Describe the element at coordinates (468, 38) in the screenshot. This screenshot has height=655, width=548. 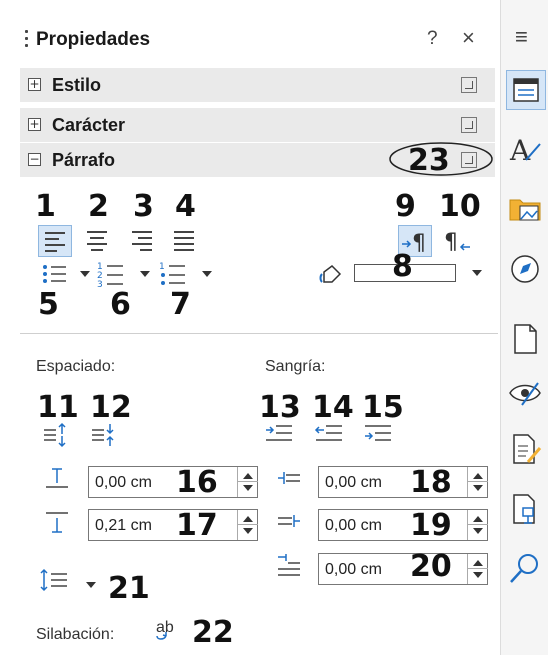
I see `close-button: ×` at that location.